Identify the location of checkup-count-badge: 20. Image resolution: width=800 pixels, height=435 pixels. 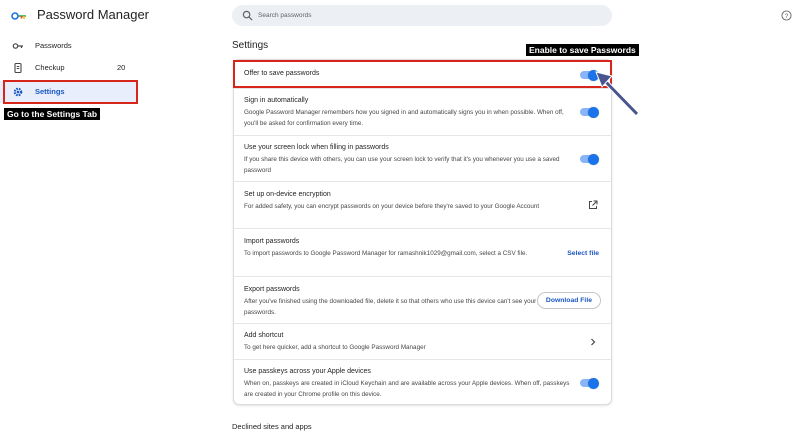
(121, 67).